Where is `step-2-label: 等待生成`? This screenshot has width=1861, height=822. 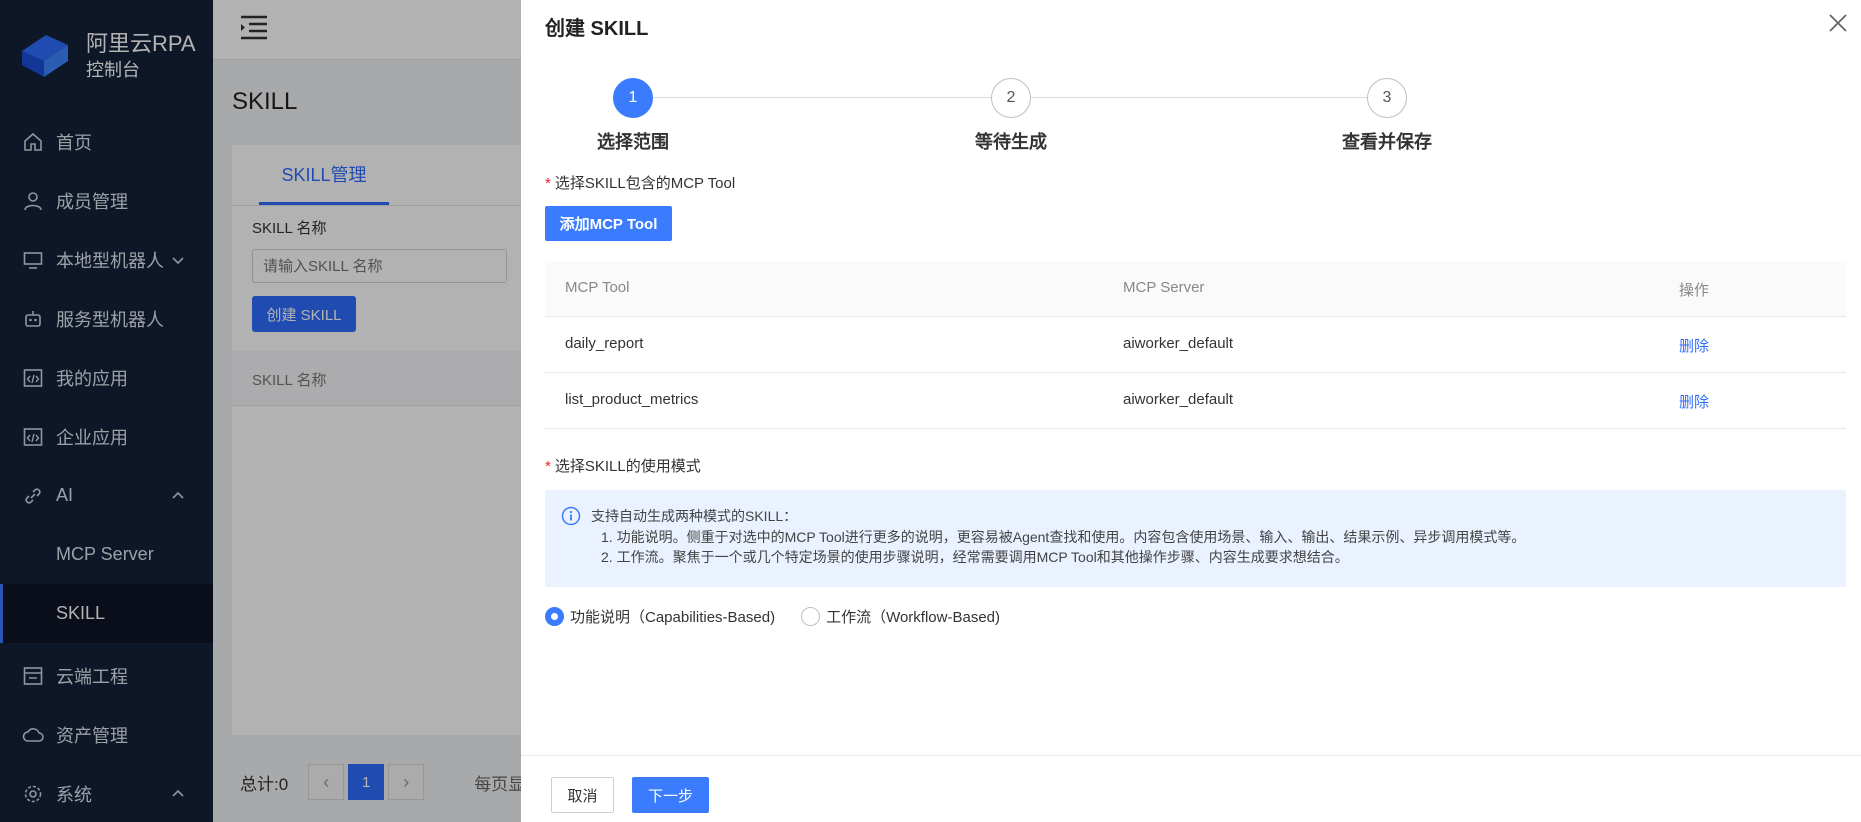
step-2-label: 等待生成 is located at coordinates (1011, 142).